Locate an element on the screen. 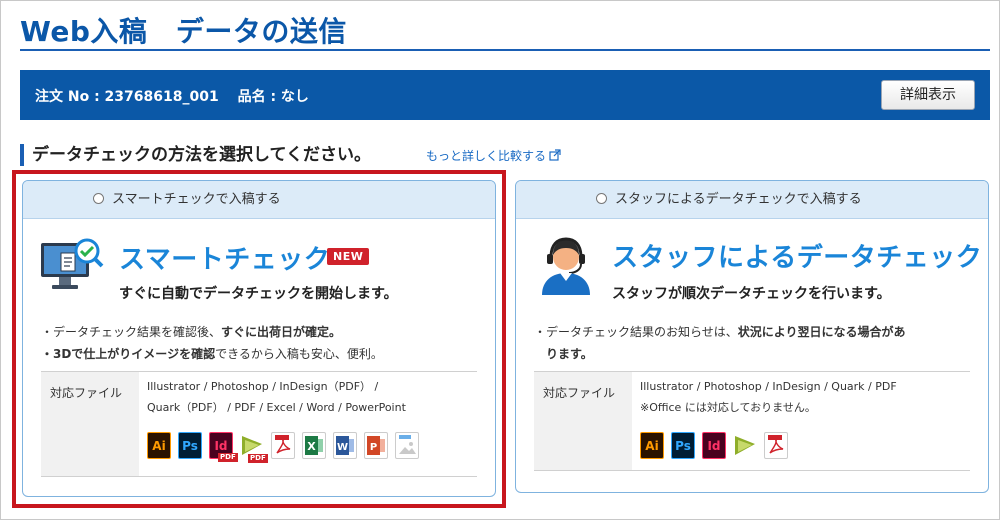 Image resolution: width=1000 pixels, height=520 pixels. feature-line: ・データチェック結果を確認後、すぐに出荷日が確定。 is located at coordinates (191, 332).